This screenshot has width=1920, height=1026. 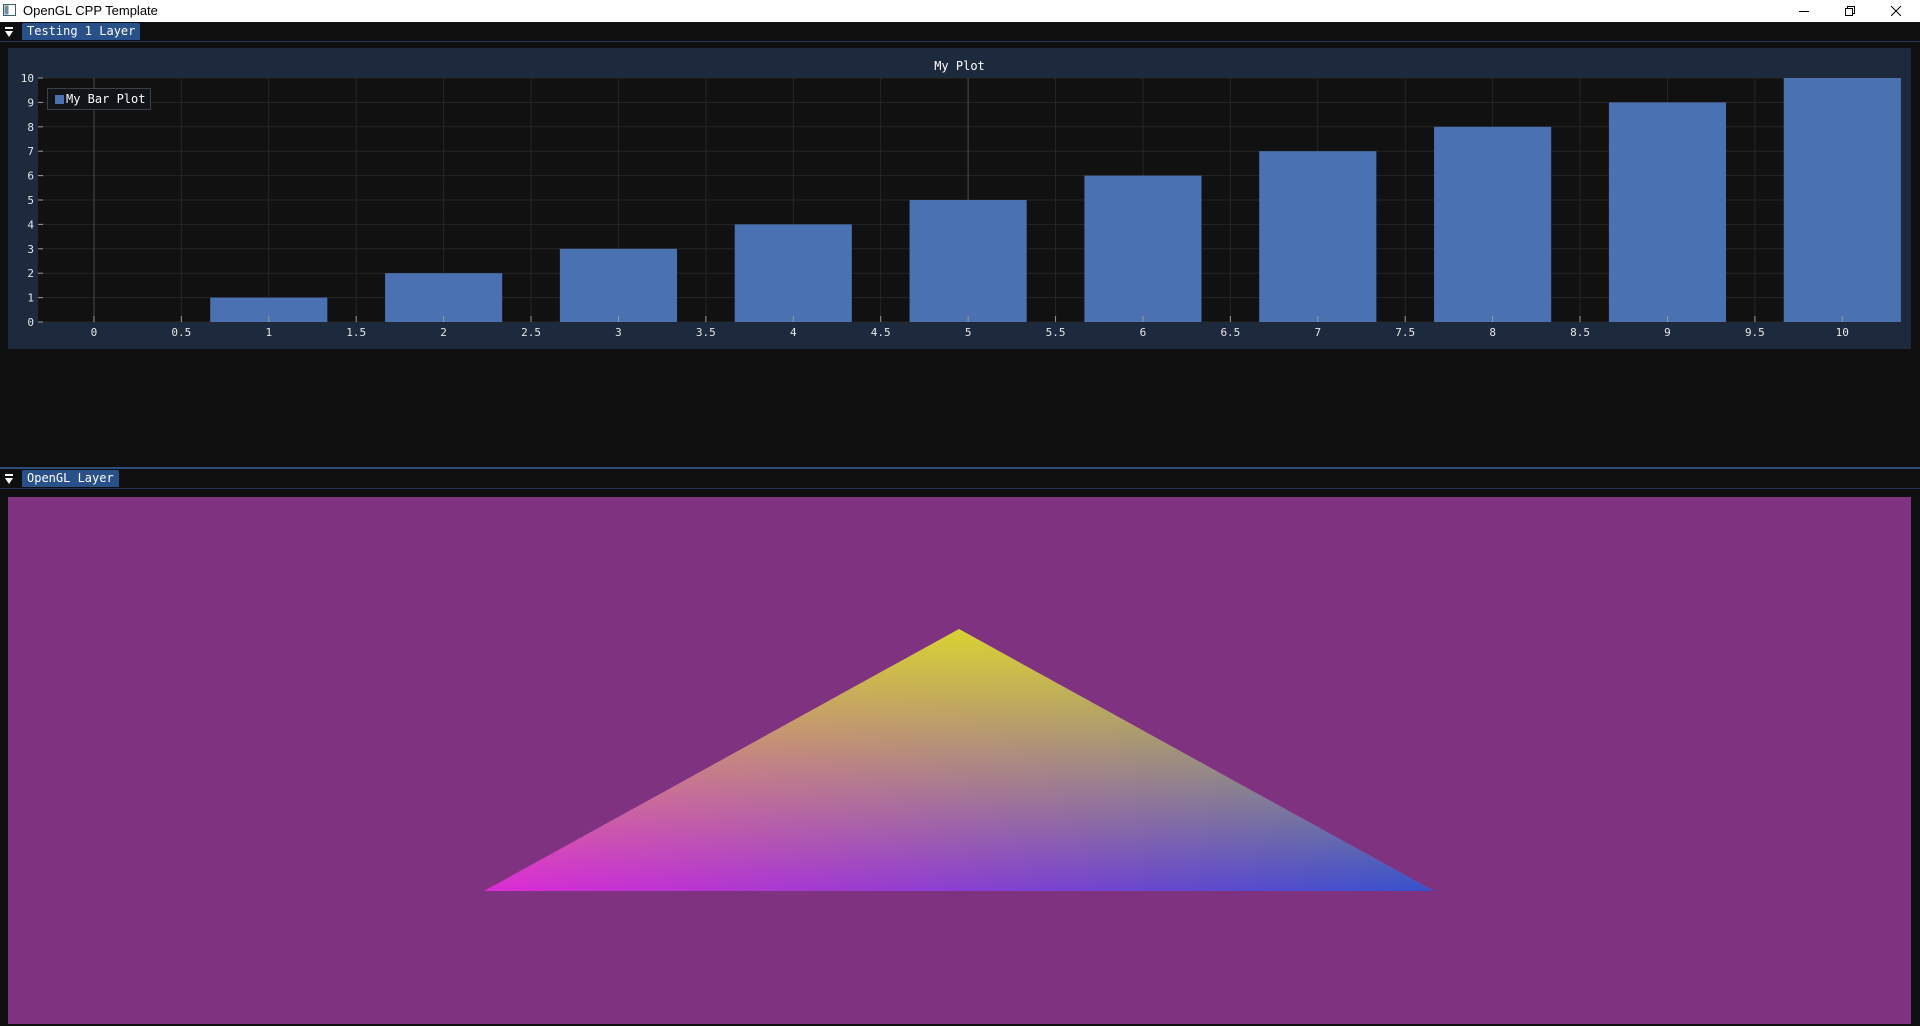 I want to click on x-tick-label: 8, so click(x=1492, y=332).